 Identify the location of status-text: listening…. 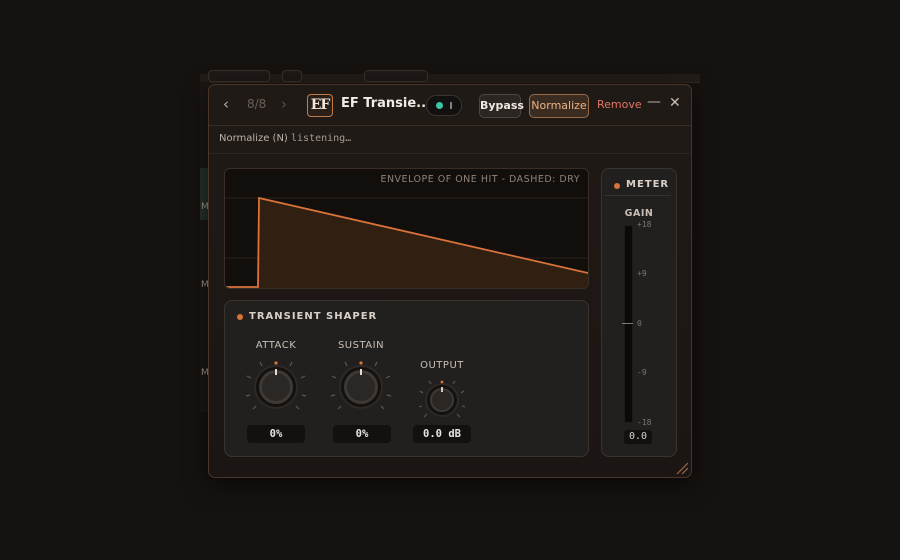
(321, 138).